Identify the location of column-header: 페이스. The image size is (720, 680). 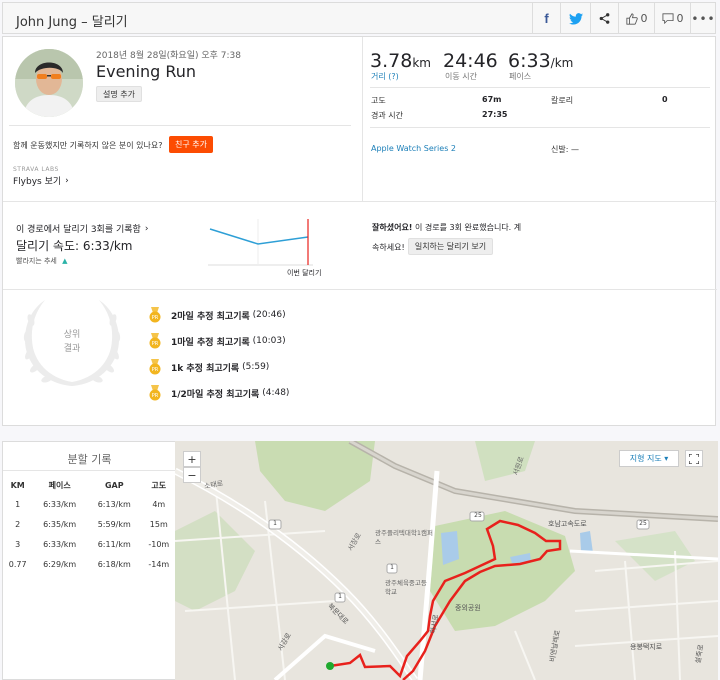
(59, 485).